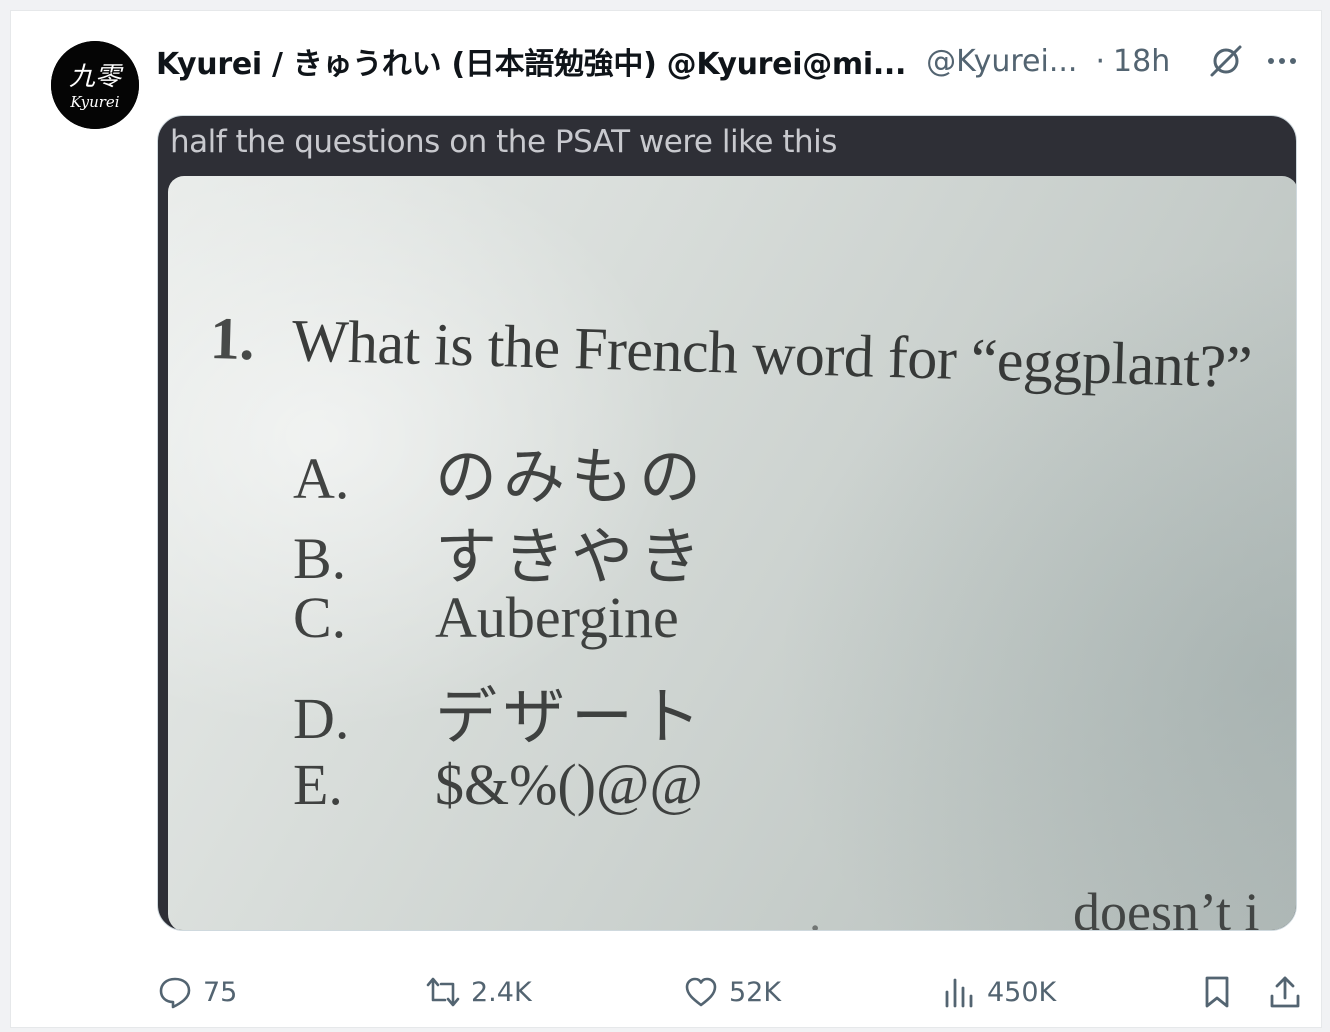 This screenshot has height=1032, width=1330. Describe the element at coordinates (557, 617) in the screenshot. I see `option-text: Aubergine` at that location.